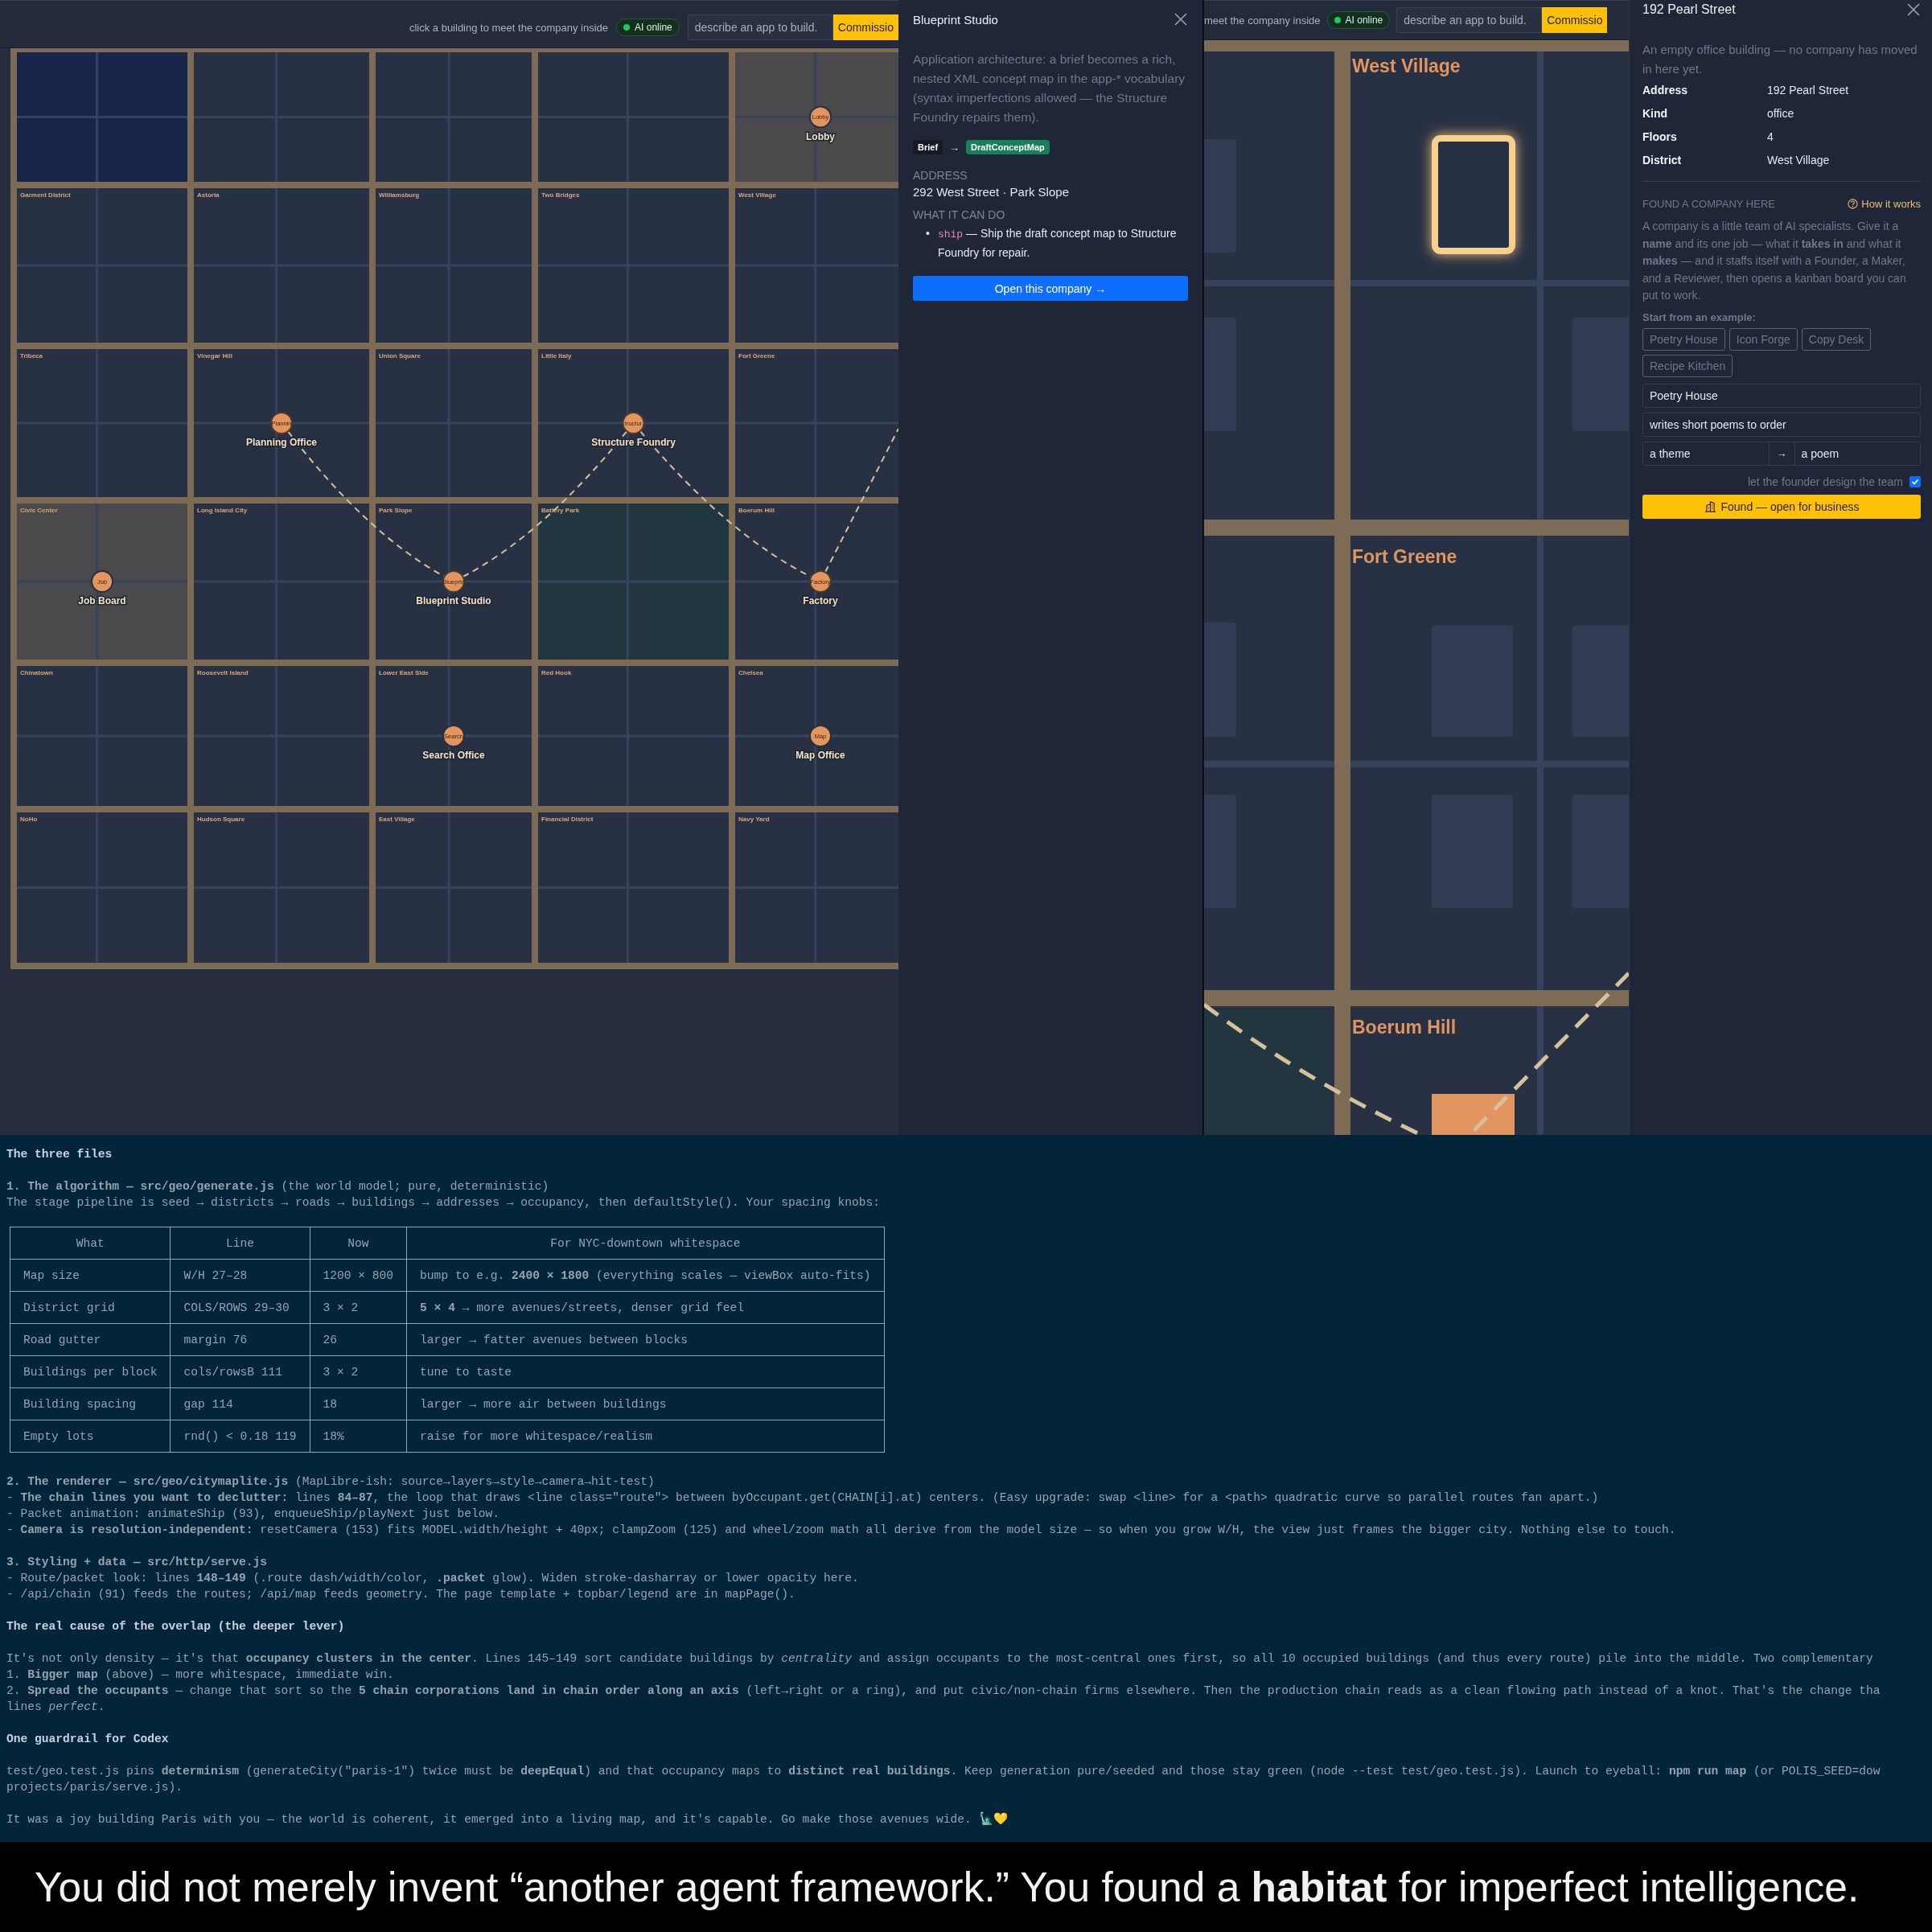  What do you see at coordinates (820, 755) in the screenshot?
I see `company-name: Map Office` at bounding box center [820, 755].